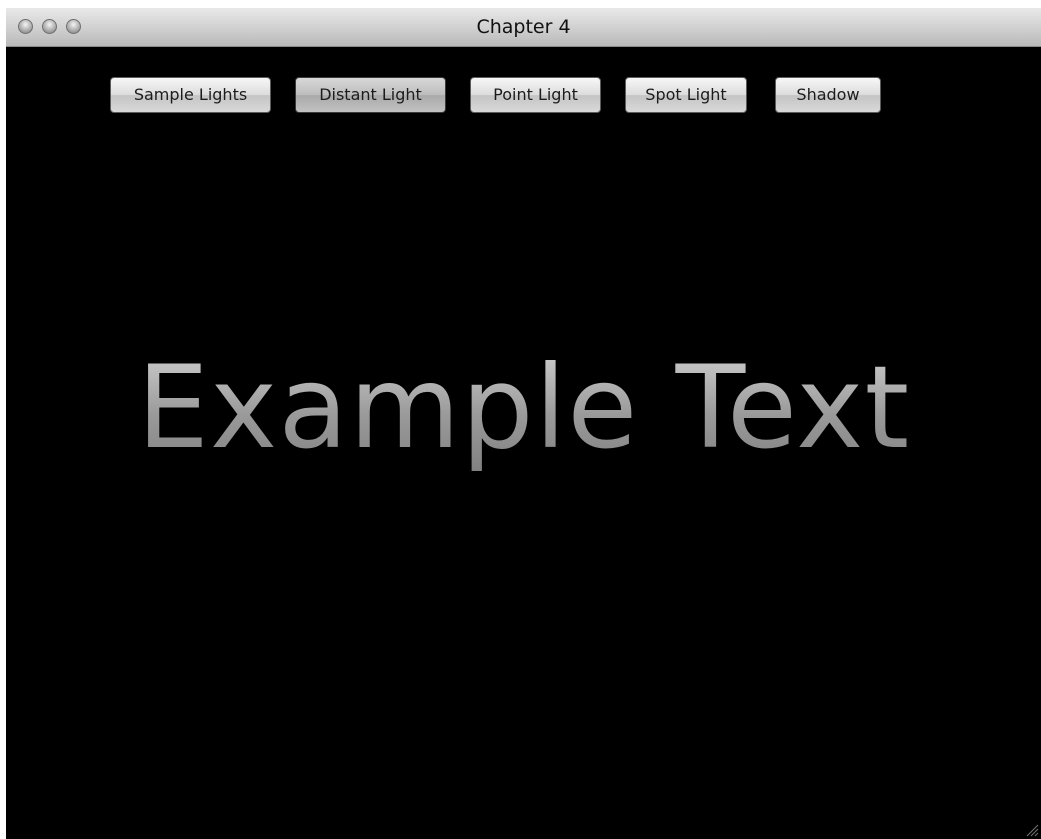 The height and width of the screenshot is (839, 1041). What do you see at coordinates (370, 95) in the screenshot?
I see `distant-light-button: Distant Light` at bounding box center [370, 95].